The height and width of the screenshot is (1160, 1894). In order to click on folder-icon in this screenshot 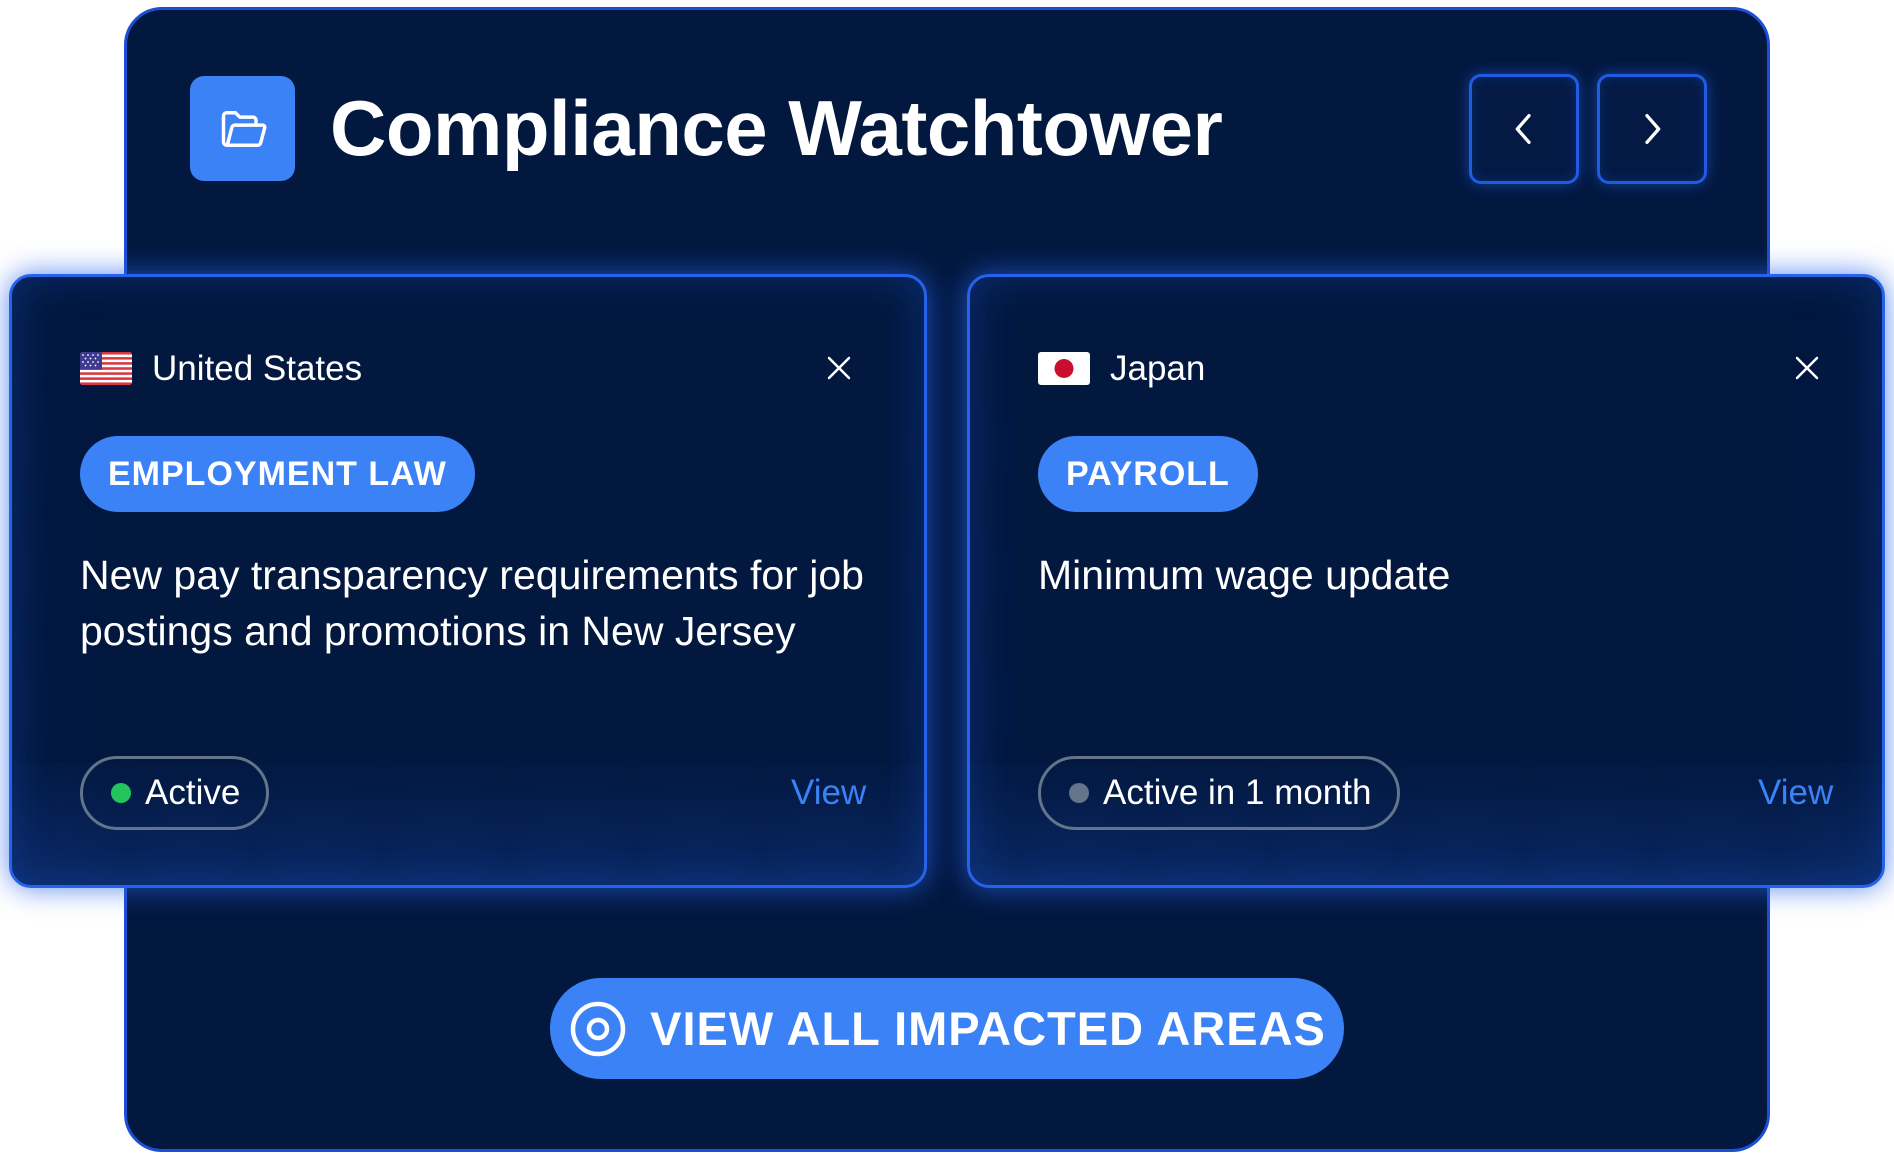, I will do `click(243, 128)`.